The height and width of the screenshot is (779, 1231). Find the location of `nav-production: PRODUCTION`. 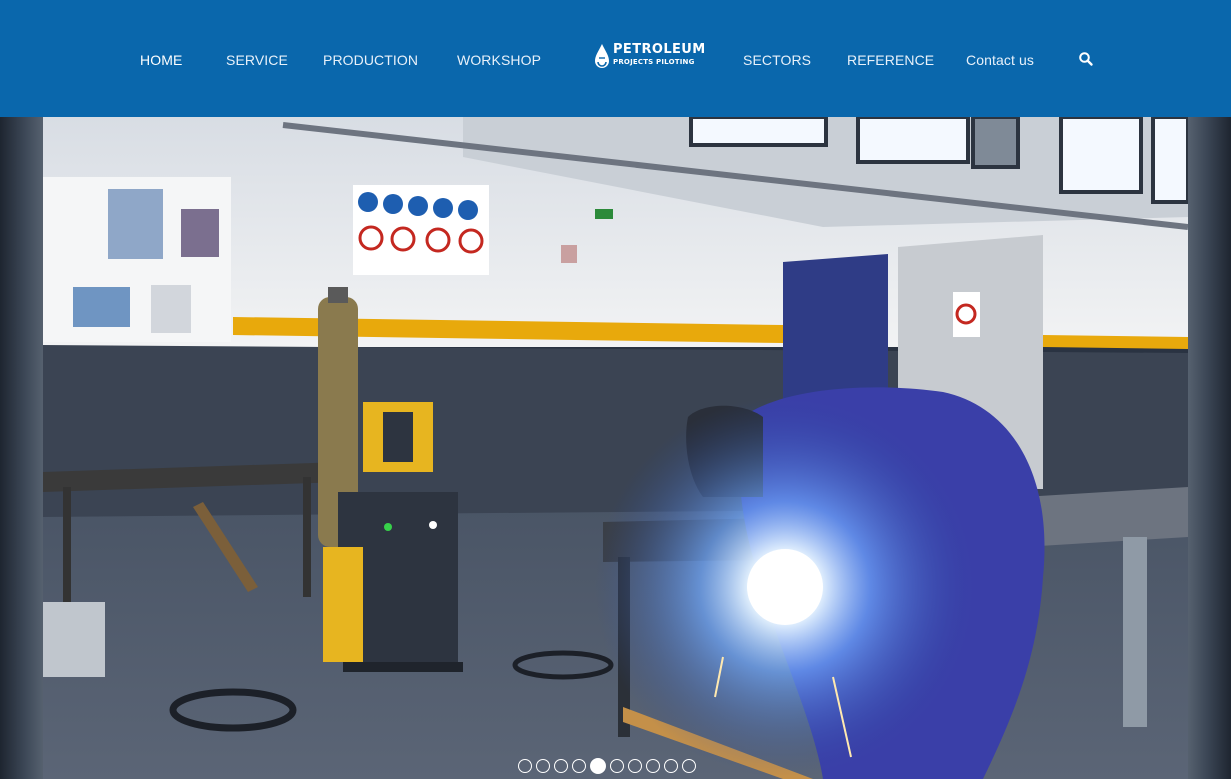

nav-production: PRODUCTION is located at coordinates (370, 60).